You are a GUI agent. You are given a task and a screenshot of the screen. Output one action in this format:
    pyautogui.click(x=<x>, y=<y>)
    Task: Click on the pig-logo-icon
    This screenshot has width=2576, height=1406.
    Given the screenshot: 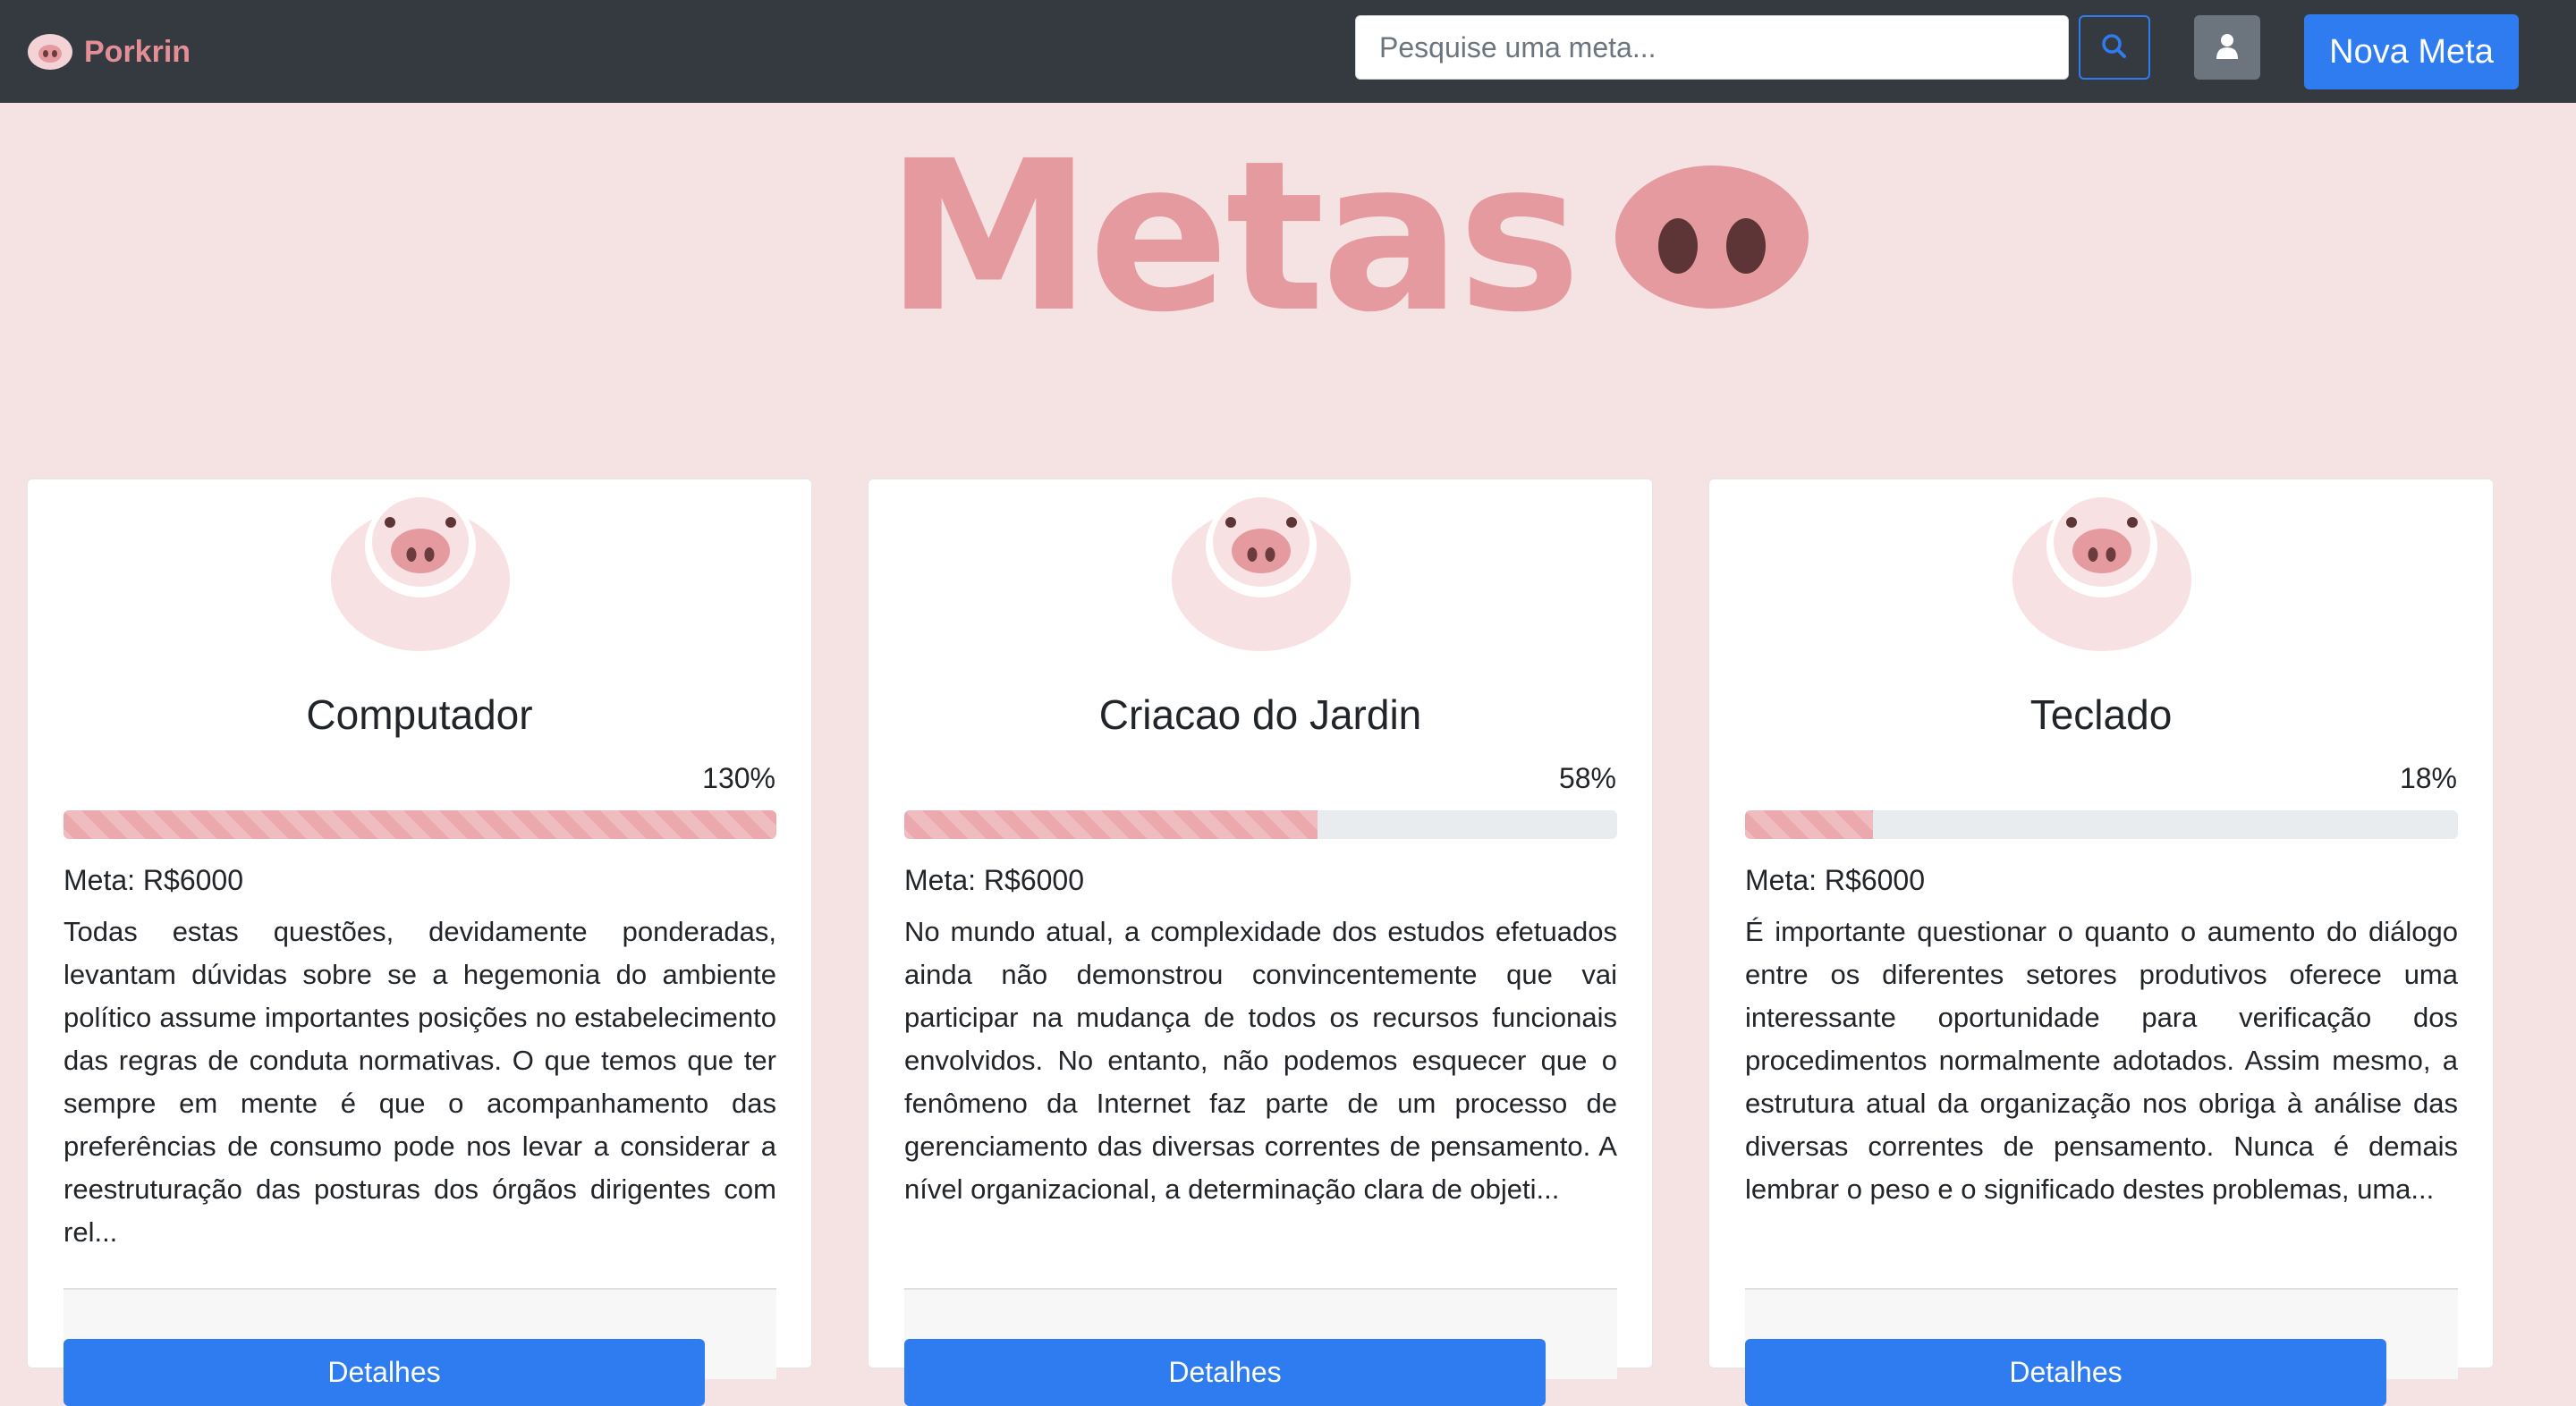 What is the action you would take?
    pyautogui.click(x=50, y=52)
    